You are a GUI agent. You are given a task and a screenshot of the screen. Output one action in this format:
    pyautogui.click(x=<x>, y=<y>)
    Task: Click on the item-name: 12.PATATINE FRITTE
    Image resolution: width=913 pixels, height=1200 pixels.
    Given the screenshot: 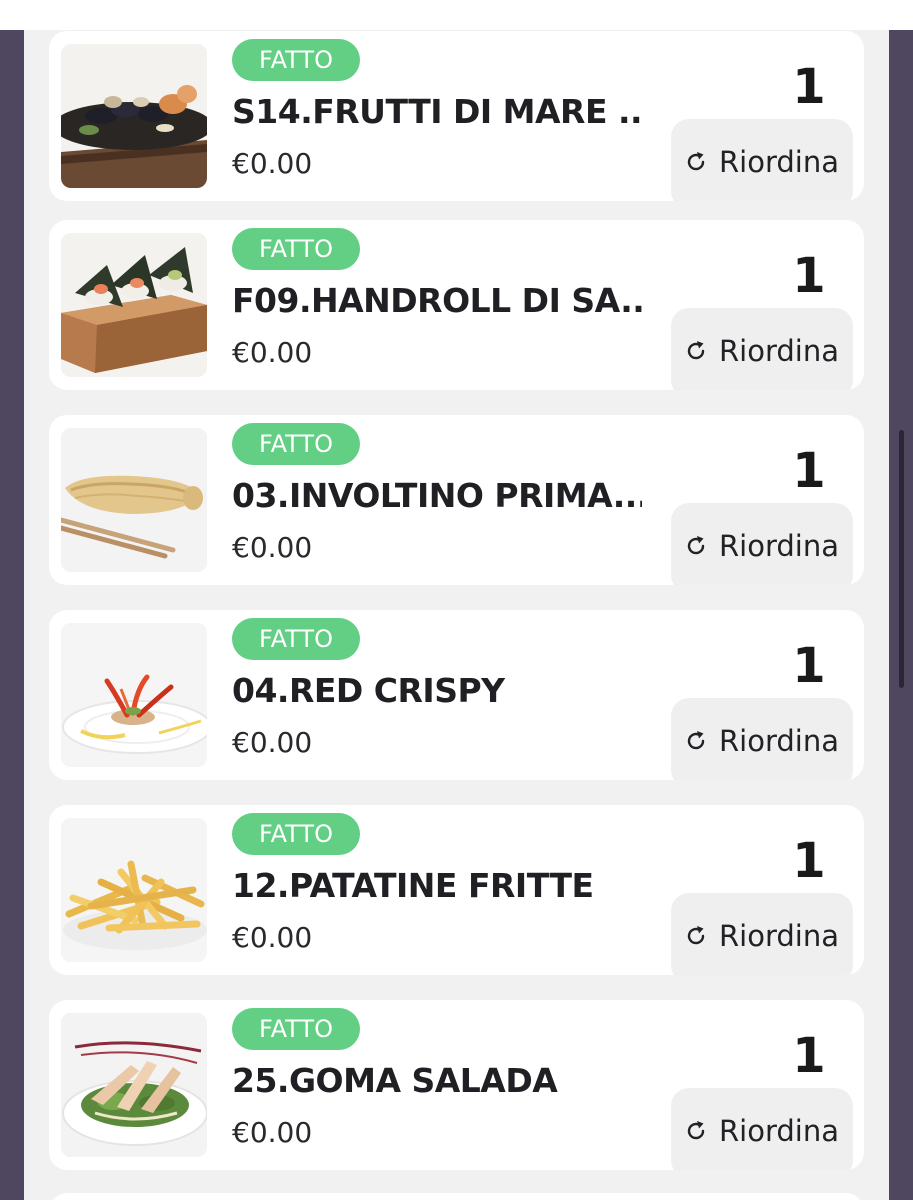 What is the action you would take?
    pyautogui.click(x=413, y=885)
    